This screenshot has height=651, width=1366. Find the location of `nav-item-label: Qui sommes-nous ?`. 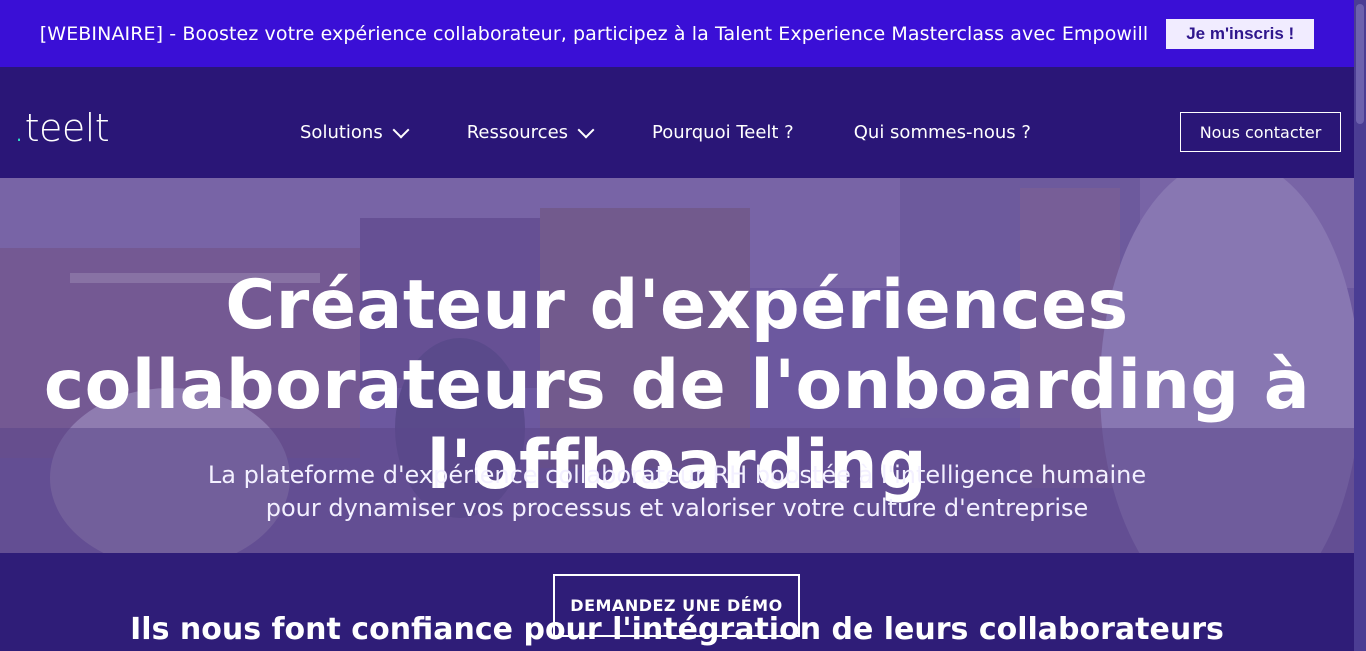

nav-item-label: Qui sommes-nous ? is located at coordinates (942, 132).